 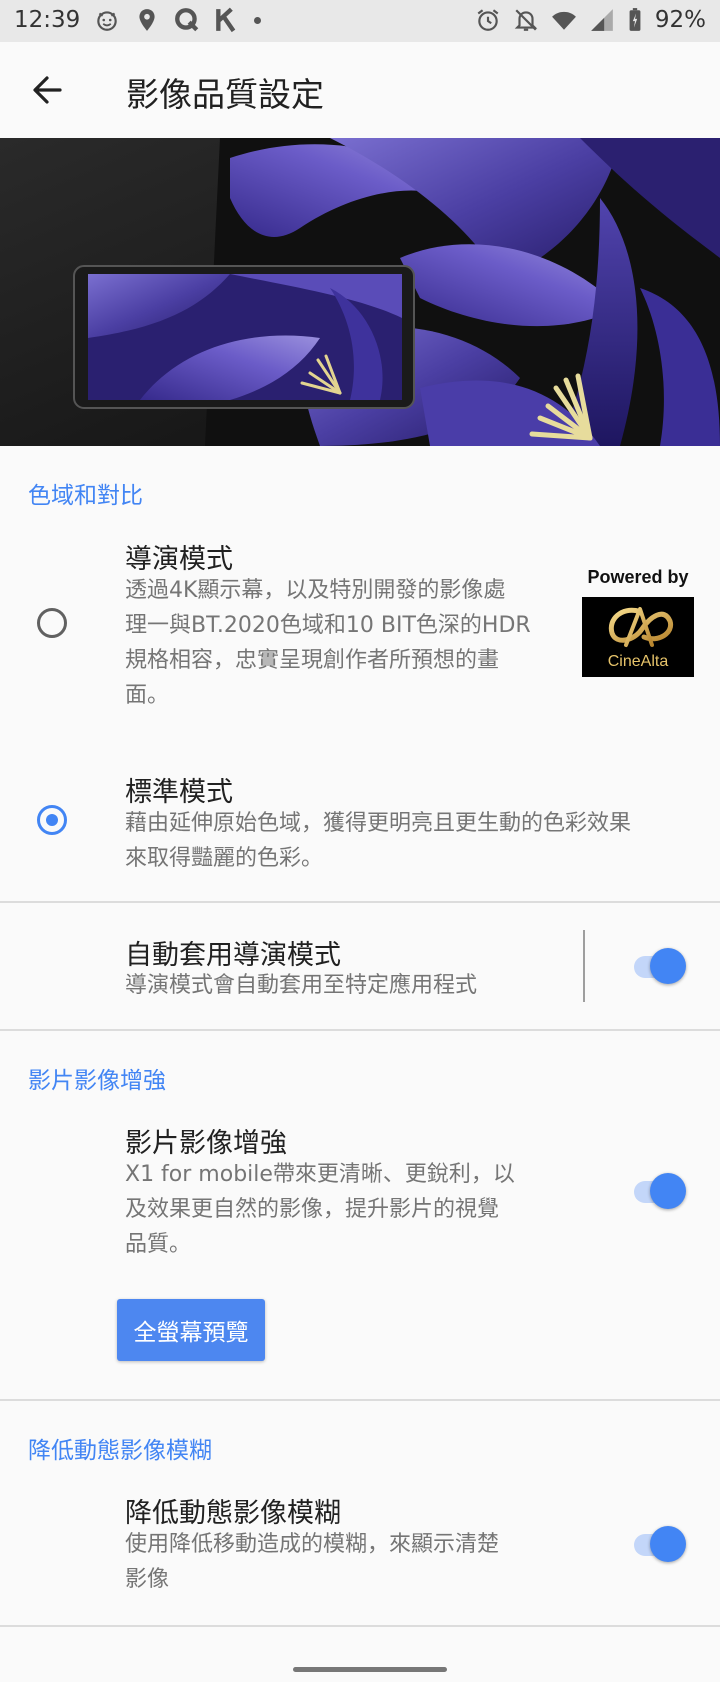 I want to click on cinealta-logo-icon: CineAlta, so click(x=638, y=637).